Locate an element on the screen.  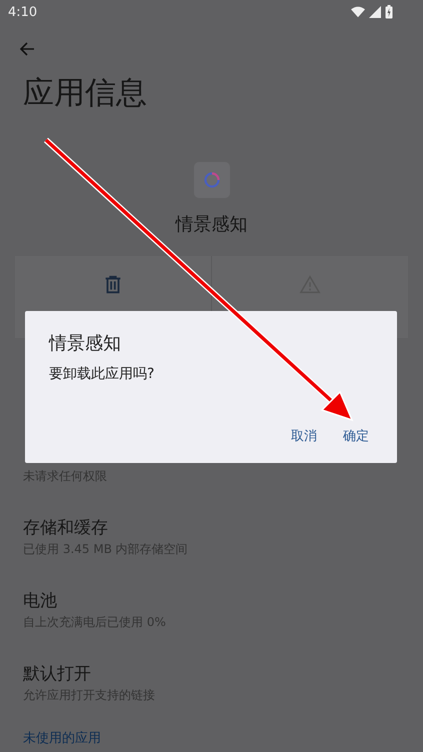
dialog-title: 情景感知 is located at coordinates (85, 343).